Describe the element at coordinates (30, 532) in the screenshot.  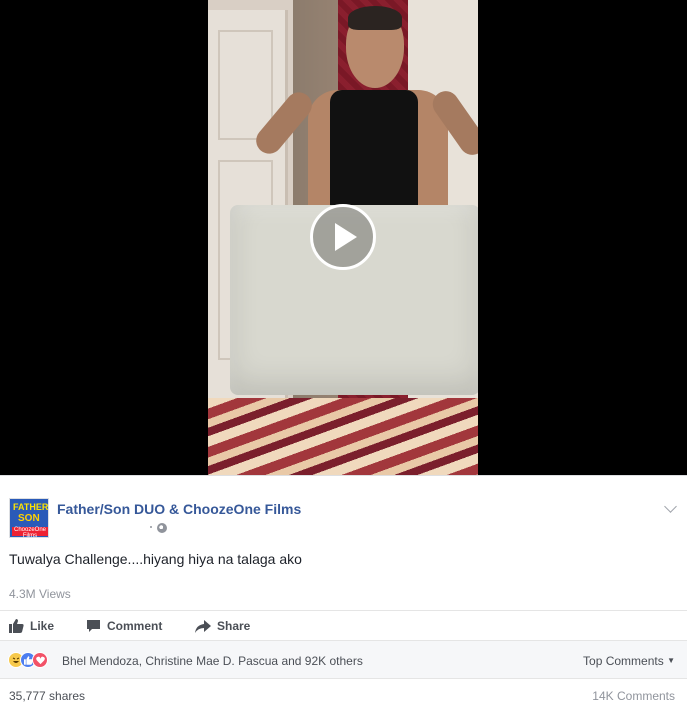
I see `logo-text-bottom: ChoozeOne Films` at that location.